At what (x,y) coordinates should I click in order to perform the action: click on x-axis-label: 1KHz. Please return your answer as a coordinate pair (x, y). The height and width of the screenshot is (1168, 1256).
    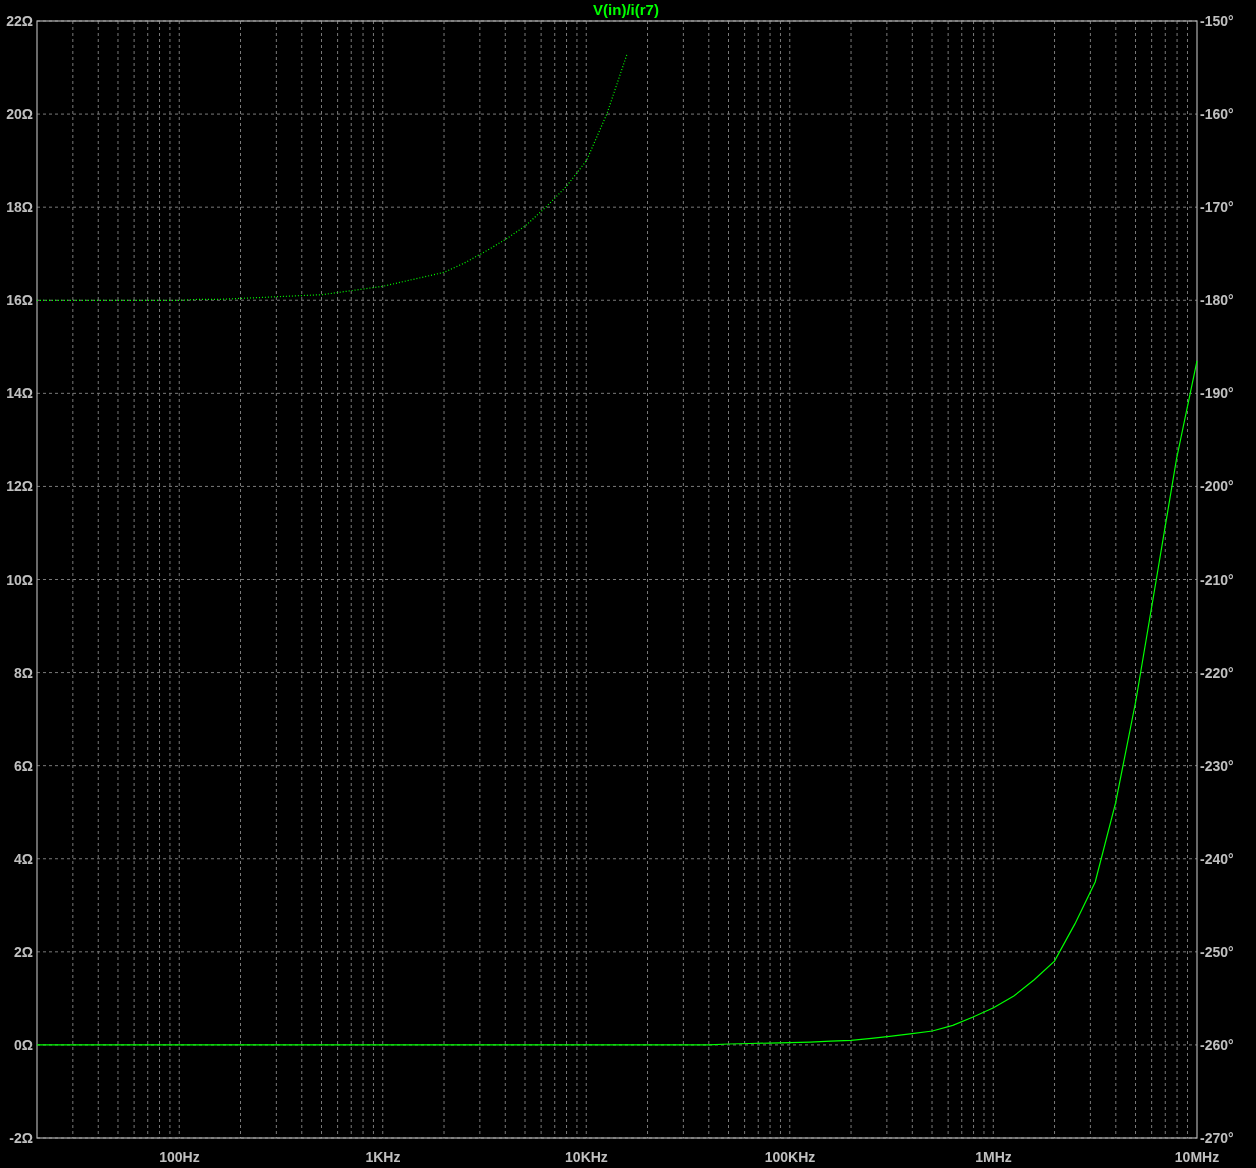
    Looking at the image, I should click on (383, 1157).